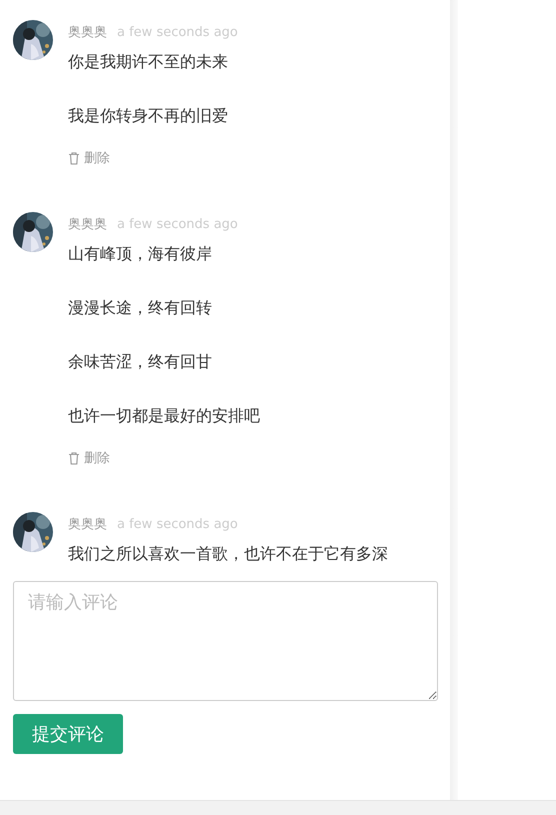 The height and width of the screenshot is (815, 556). What do you see at coordinates (225, 641) in the screenshot?
I see `comment-input: 请输入评论` at bounding box center [225, 641].